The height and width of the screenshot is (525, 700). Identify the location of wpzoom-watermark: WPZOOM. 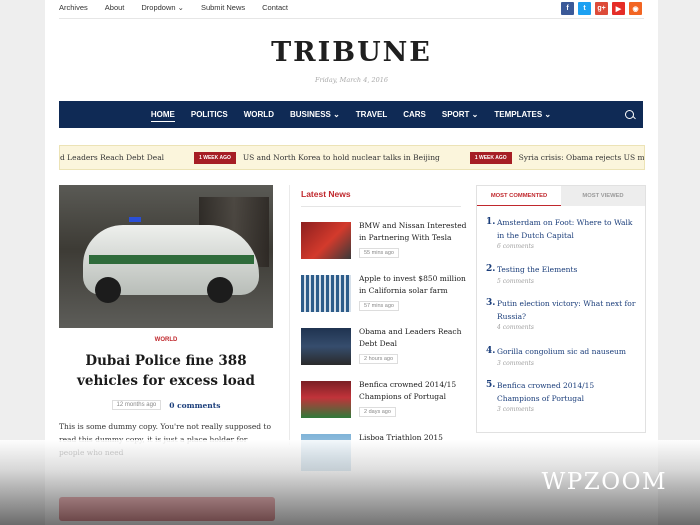
(604, 482).